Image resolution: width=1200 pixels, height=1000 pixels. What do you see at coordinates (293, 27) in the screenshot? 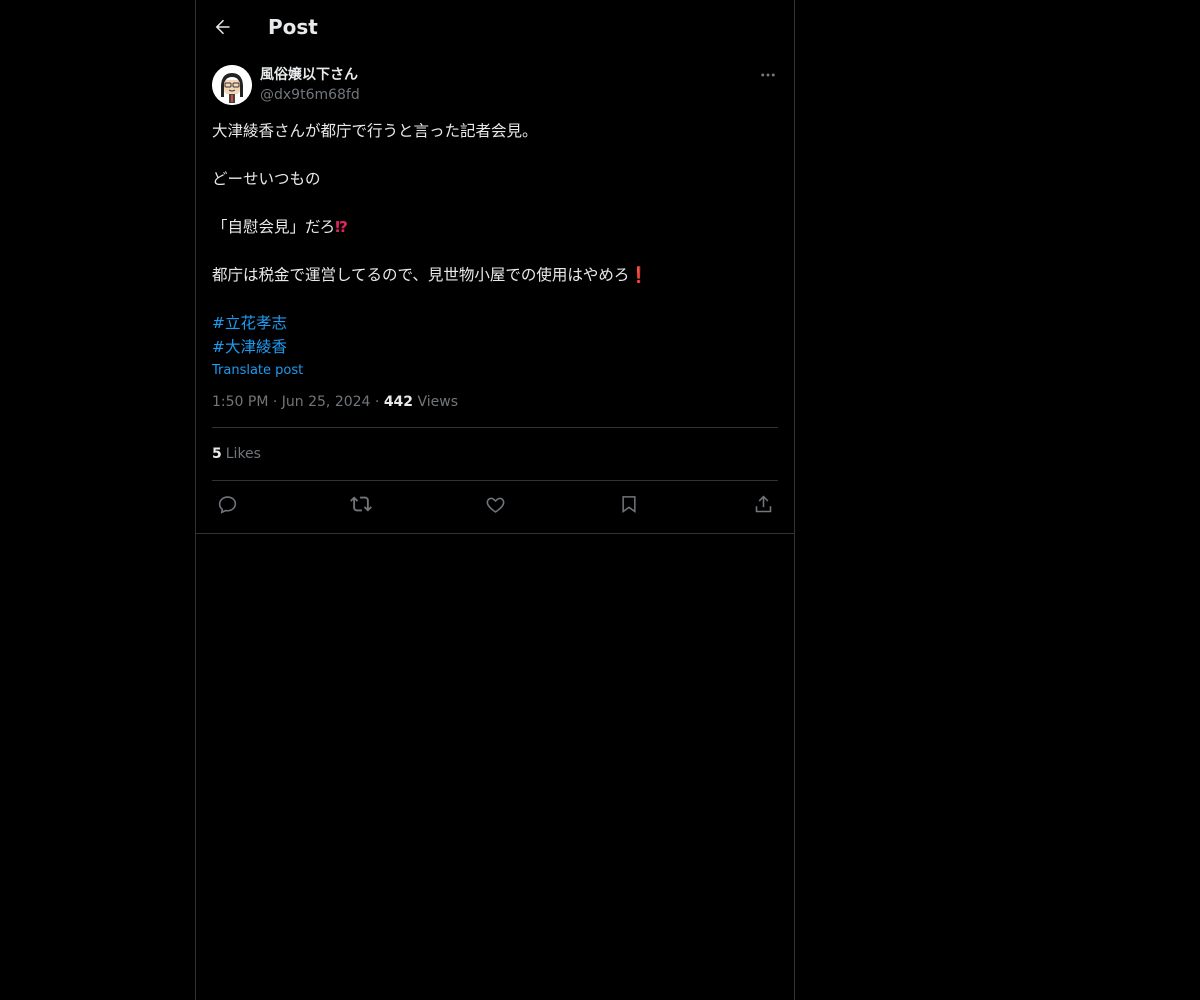
I see `page-title: Post` at bounding box center [293, 27].